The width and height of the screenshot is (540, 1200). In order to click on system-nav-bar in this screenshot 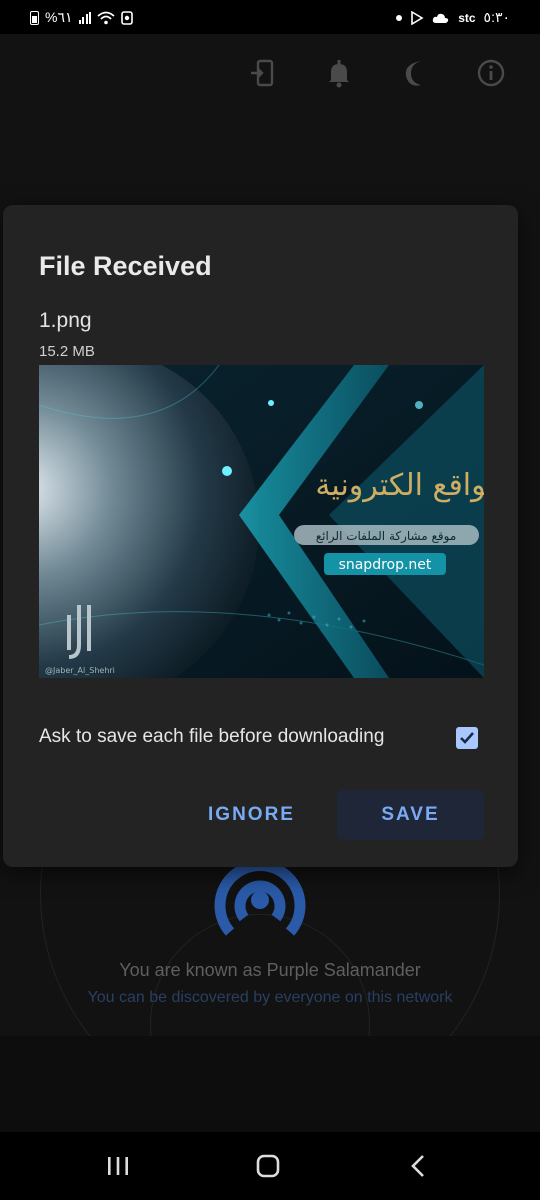, I will do `click(270, 1166)`.